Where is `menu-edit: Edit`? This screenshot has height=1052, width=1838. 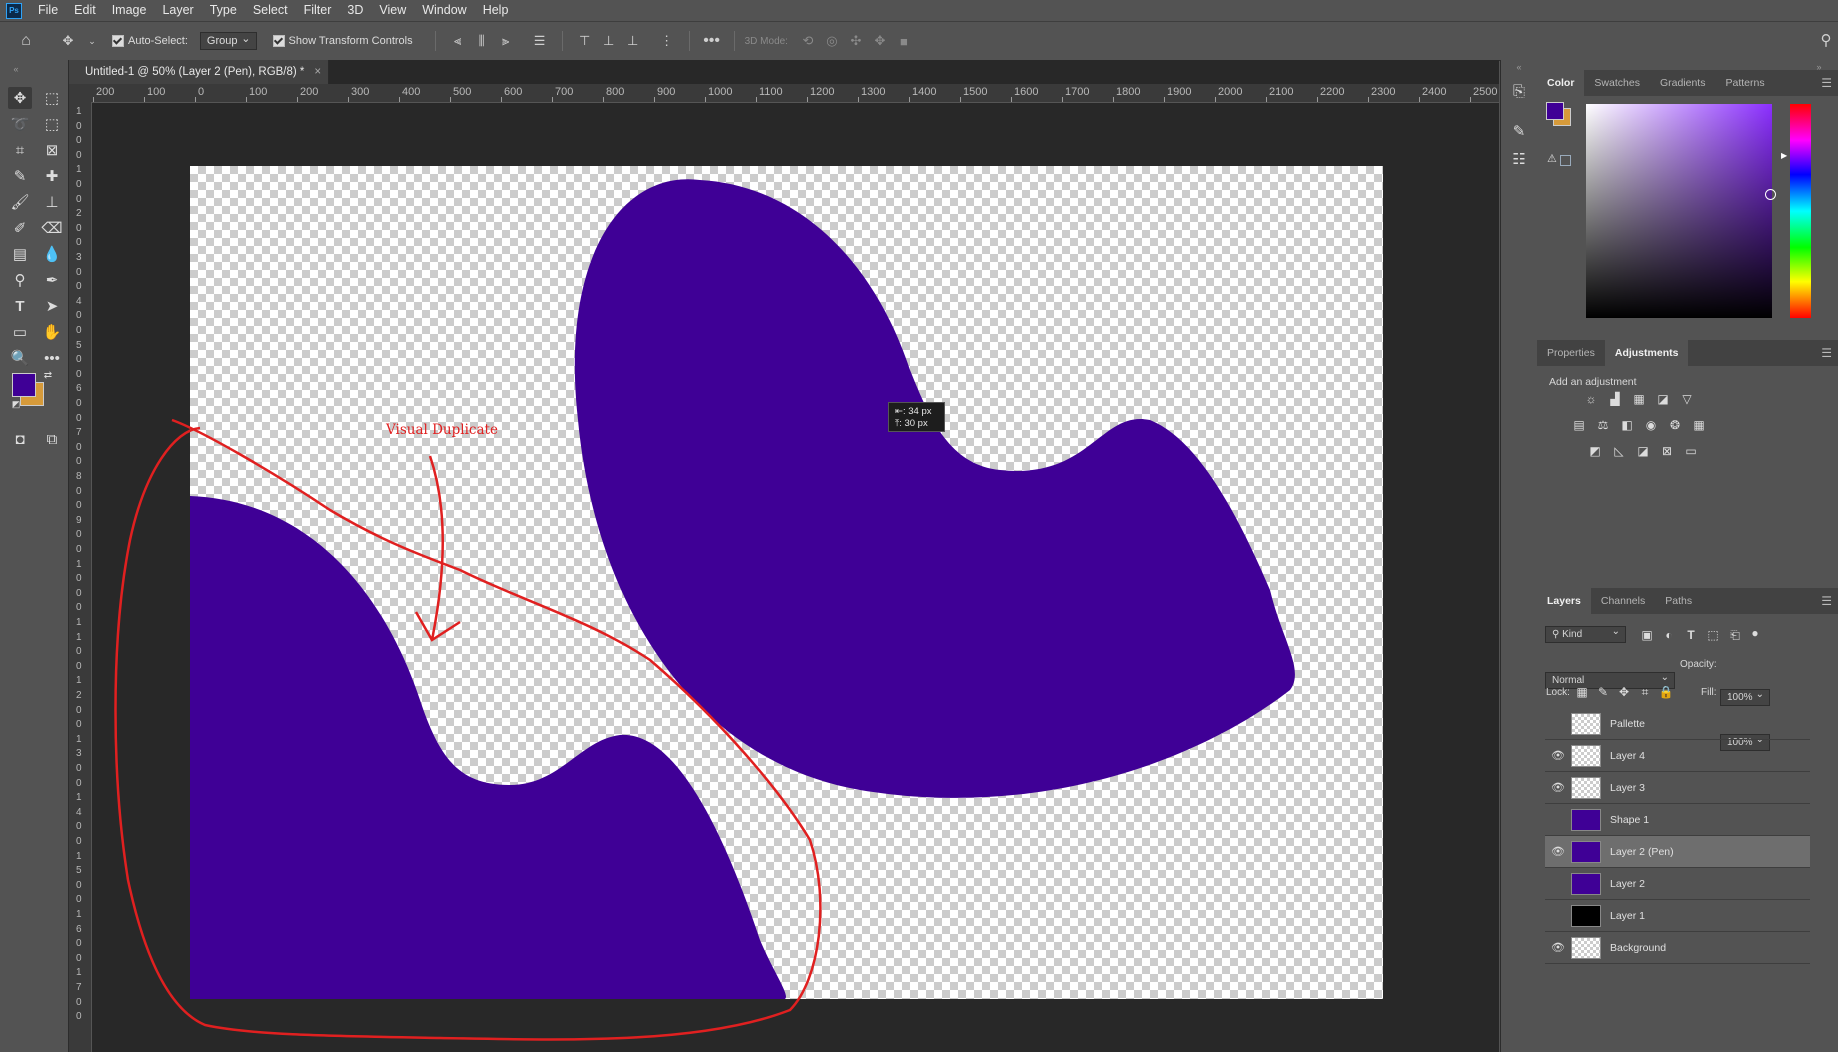 menu-edit: Edit is located at coordinates (85, 10).